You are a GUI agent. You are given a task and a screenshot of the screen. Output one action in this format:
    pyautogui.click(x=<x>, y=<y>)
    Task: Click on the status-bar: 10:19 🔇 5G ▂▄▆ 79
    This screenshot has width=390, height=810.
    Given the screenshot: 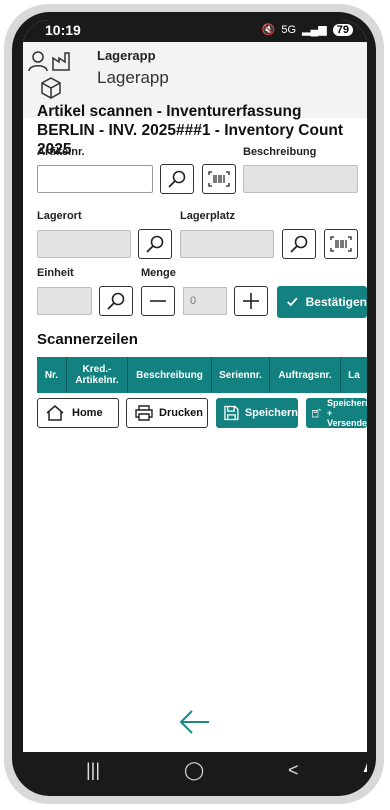 What is the action you would take?
    pyautogui.click(x=195, y=31)
    